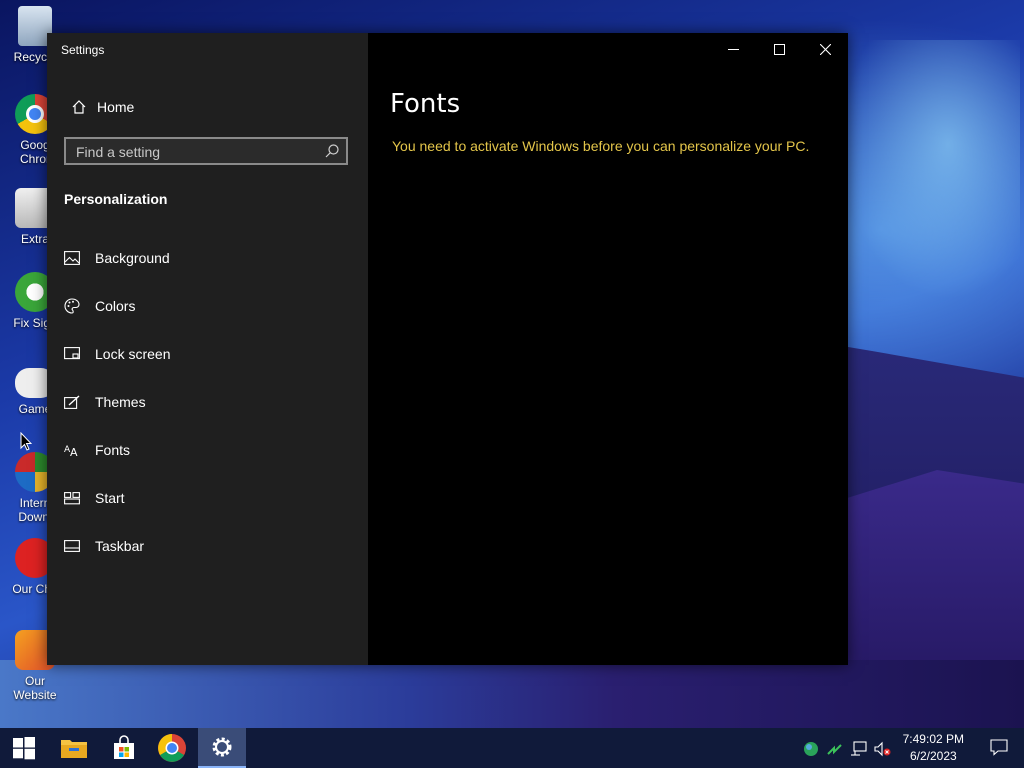  I want to click on network-icon, so click(859, 749).